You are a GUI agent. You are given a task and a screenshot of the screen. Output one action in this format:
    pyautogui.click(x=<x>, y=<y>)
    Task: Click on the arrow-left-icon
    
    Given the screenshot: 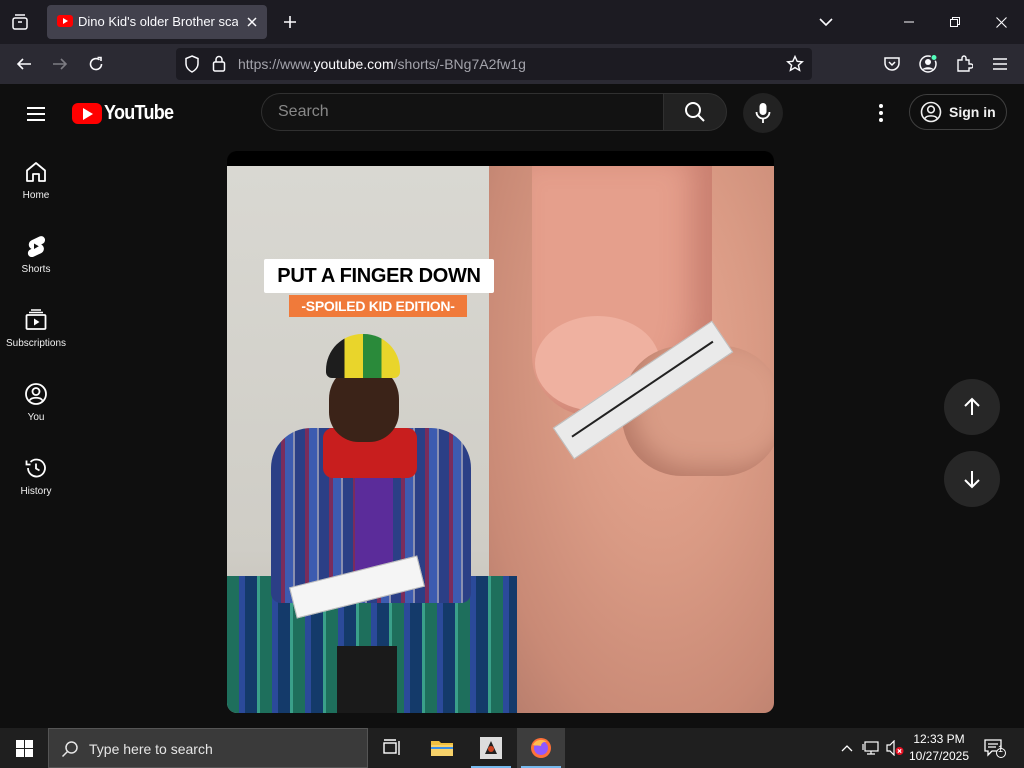 What is the action you would take?
    pyautogui.click(x=23, y=64)
    